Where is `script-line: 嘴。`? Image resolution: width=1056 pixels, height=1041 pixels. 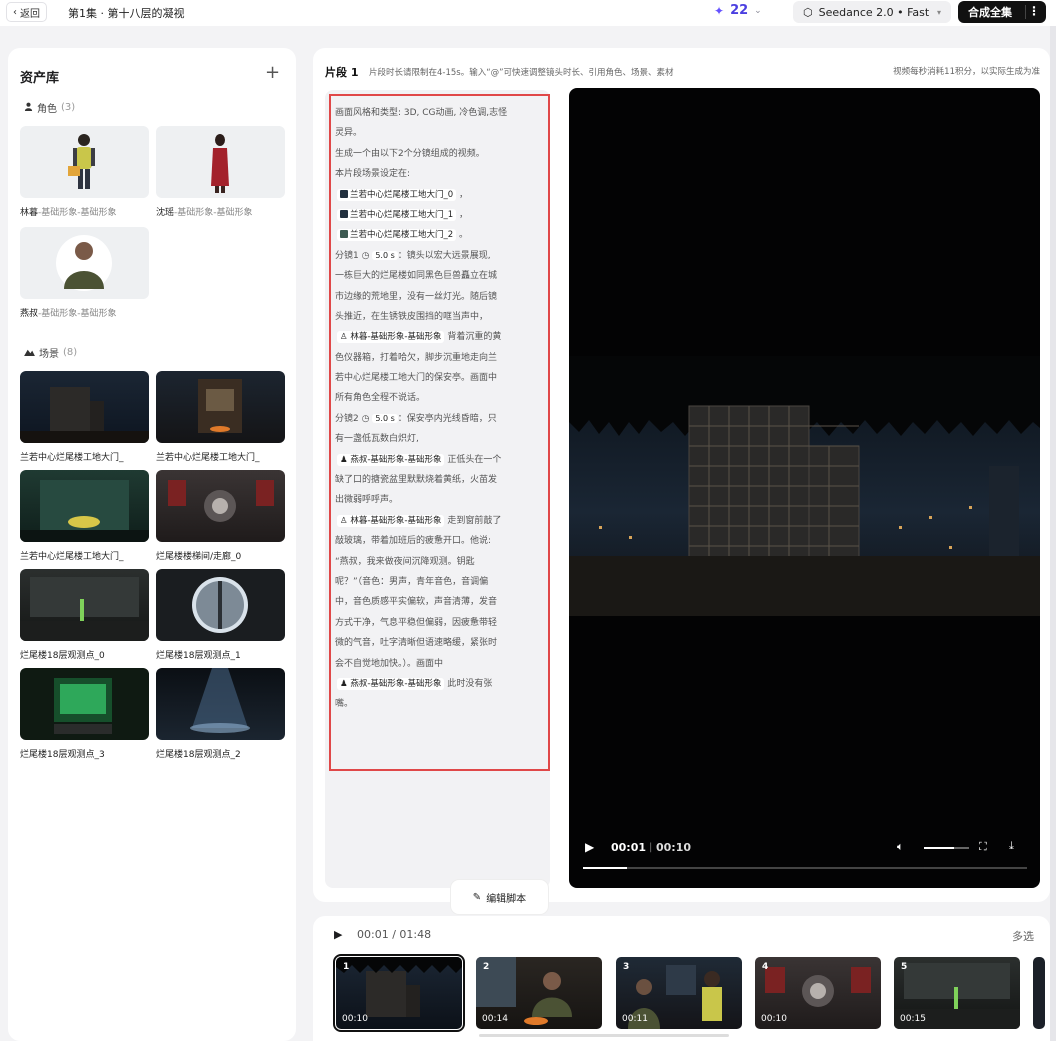 script-line: 嘴。 is located at coordinates (344, 704).